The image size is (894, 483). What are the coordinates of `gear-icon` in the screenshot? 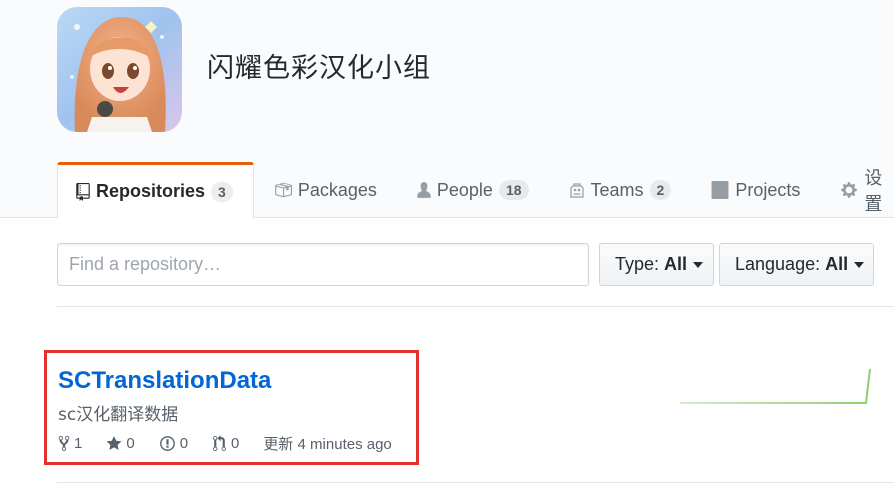 It's located at (849, 190).